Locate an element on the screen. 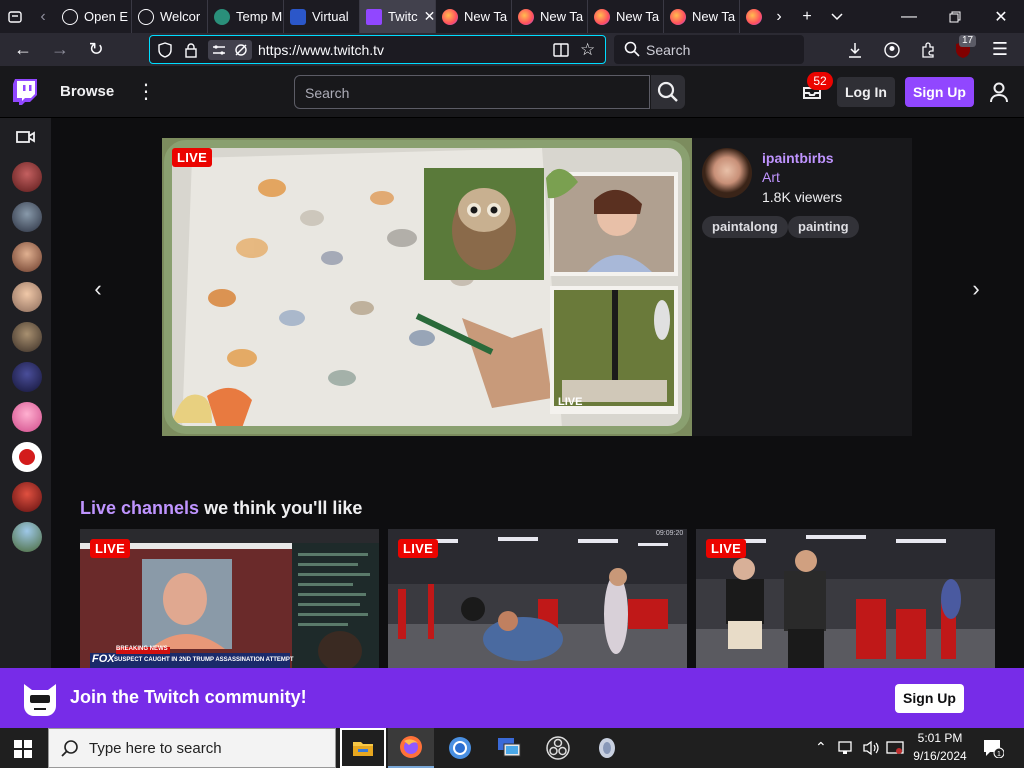  twitch-search-button is located at coordinates (668, 92).